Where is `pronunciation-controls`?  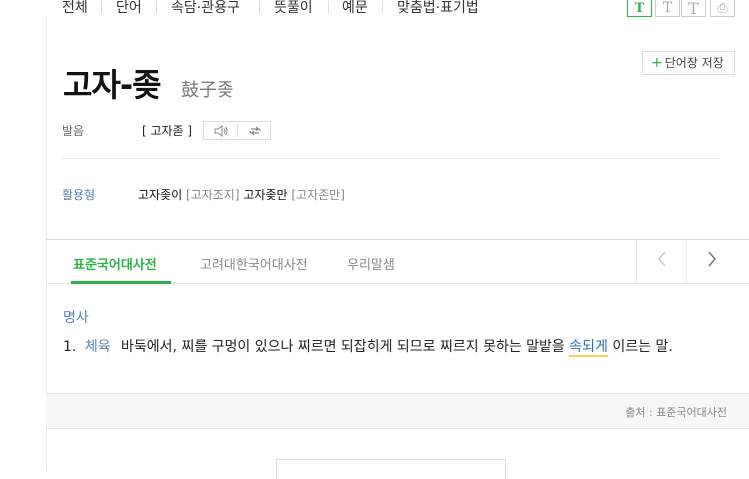
pronunciation-controls is located at coordinates (237, 130).